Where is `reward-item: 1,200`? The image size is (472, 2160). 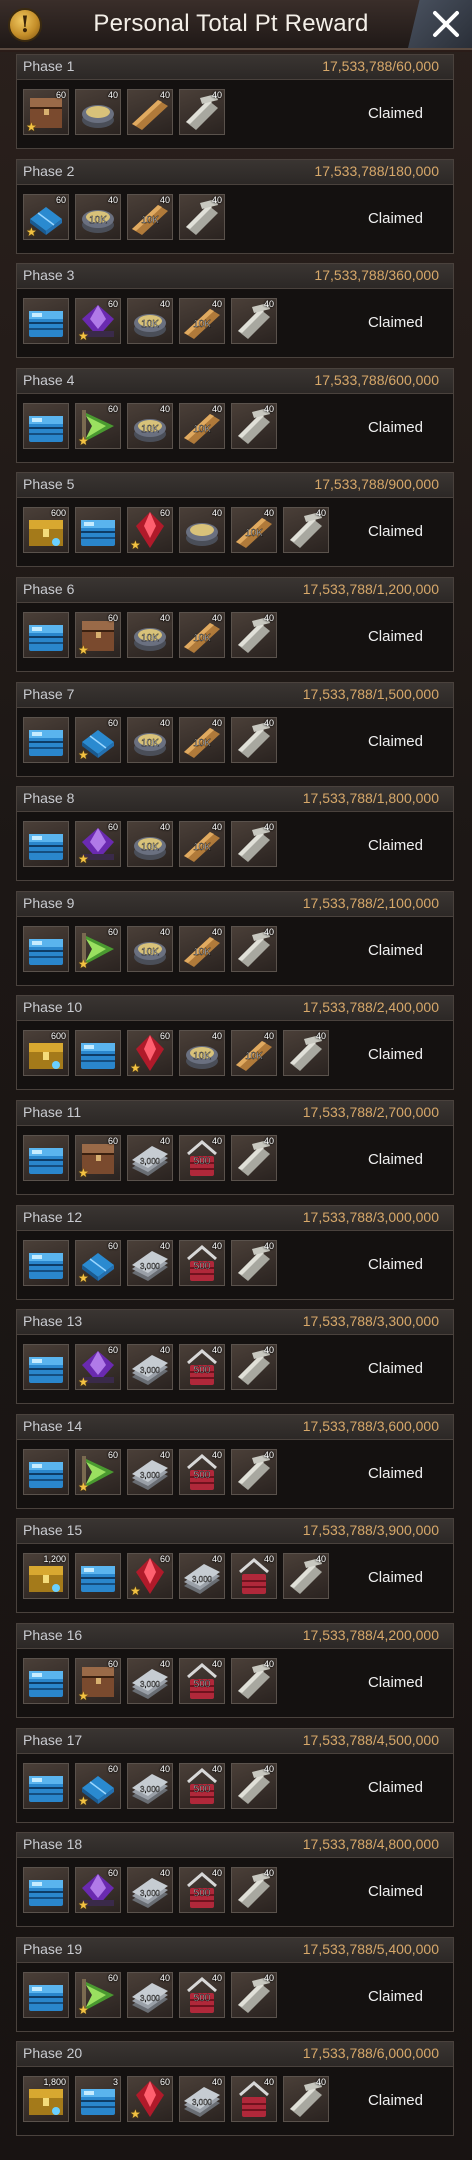 reward-item: 1,200 is located at coordinates (46, 1576).